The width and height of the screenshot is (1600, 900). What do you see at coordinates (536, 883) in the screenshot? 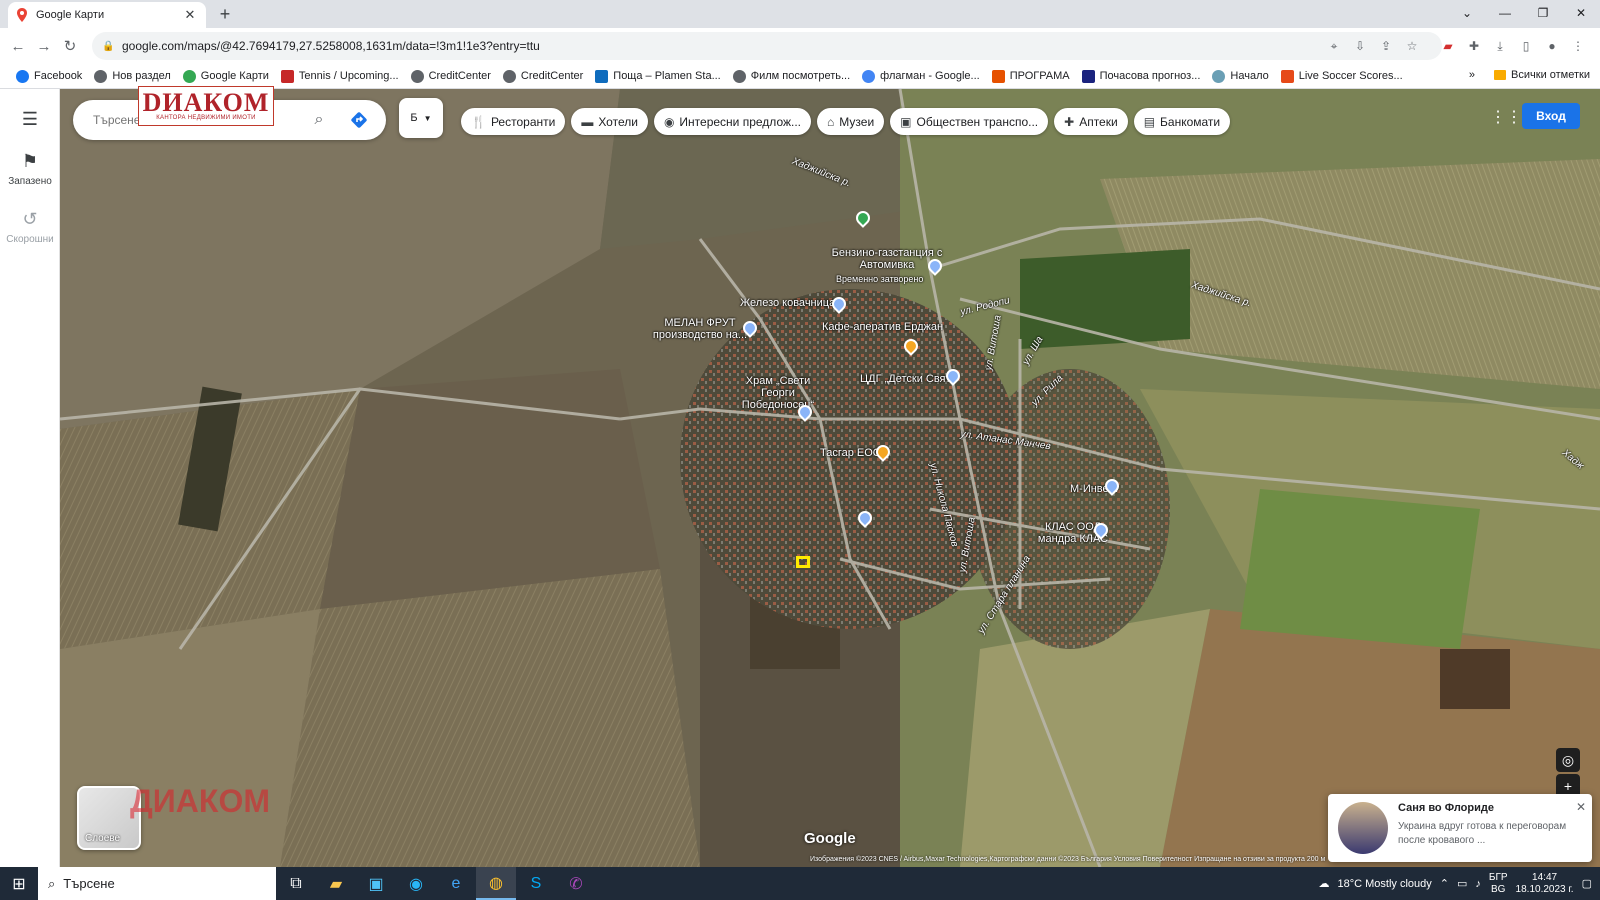
I see `skype-icon: S` at bounding box center [536, 883].